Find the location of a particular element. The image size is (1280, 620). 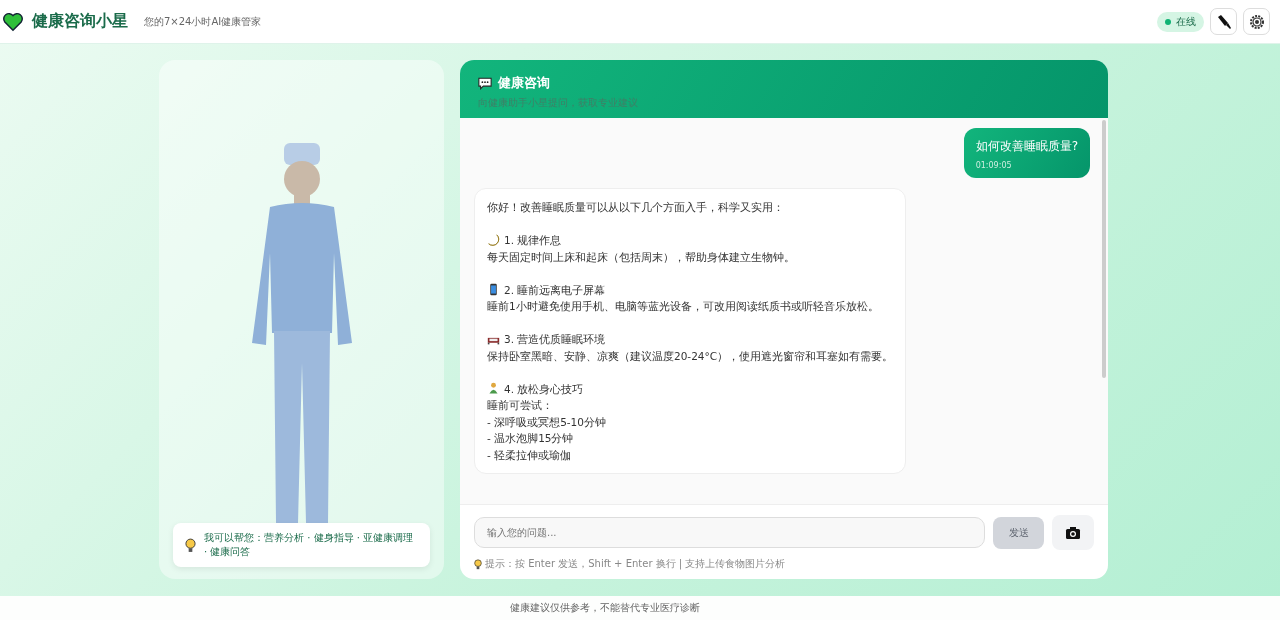

camera-icon is located at coordinates (1073, 532).